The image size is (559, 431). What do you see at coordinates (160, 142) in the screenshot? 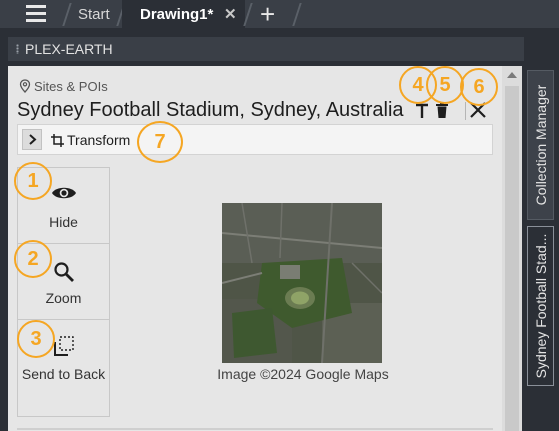
I see `callout-7: 7` at bounding box center [160, 142].